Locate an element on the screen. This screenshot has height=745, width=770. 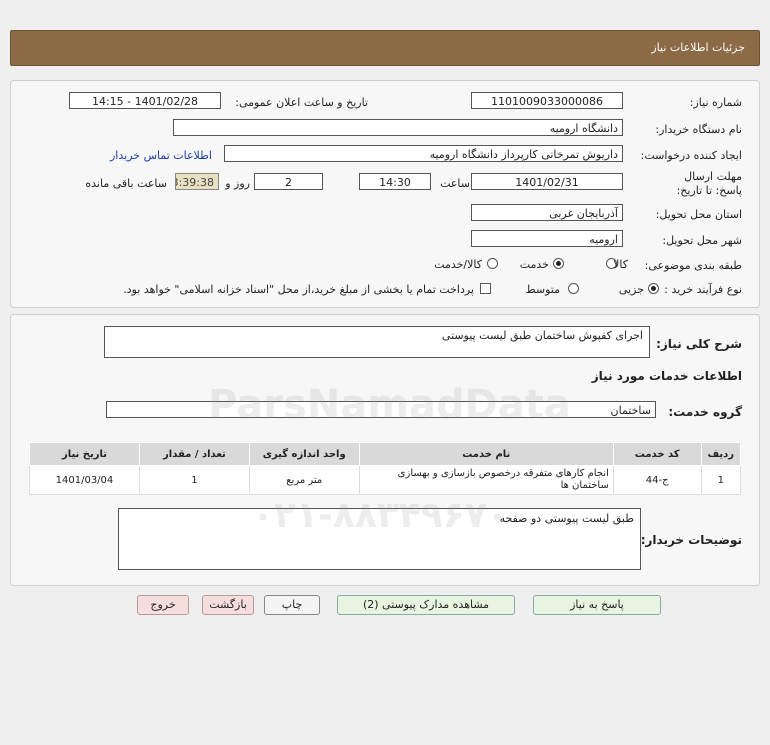
city-label: شهر محل تحویل: is located at coordinates (702, 240).